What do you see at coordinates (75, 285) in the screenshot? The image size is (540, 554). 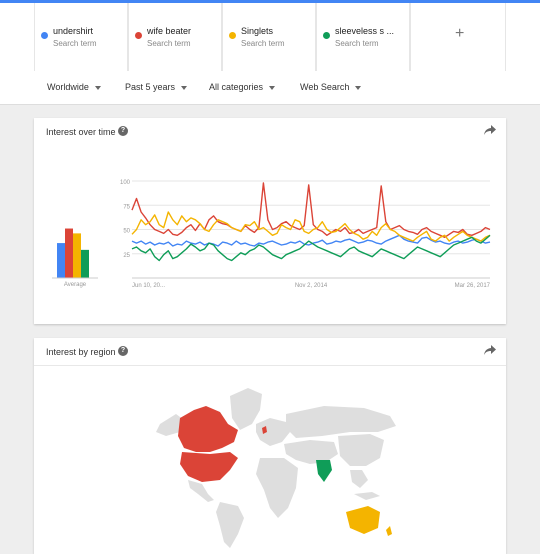 I see `average-label: Average` at bounding box center [75, 285].